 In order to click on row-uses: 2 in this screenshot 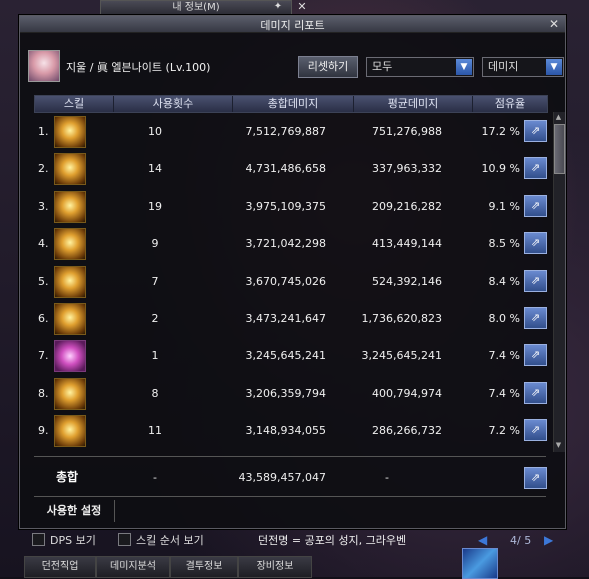, I will do `click(155, 318)`.